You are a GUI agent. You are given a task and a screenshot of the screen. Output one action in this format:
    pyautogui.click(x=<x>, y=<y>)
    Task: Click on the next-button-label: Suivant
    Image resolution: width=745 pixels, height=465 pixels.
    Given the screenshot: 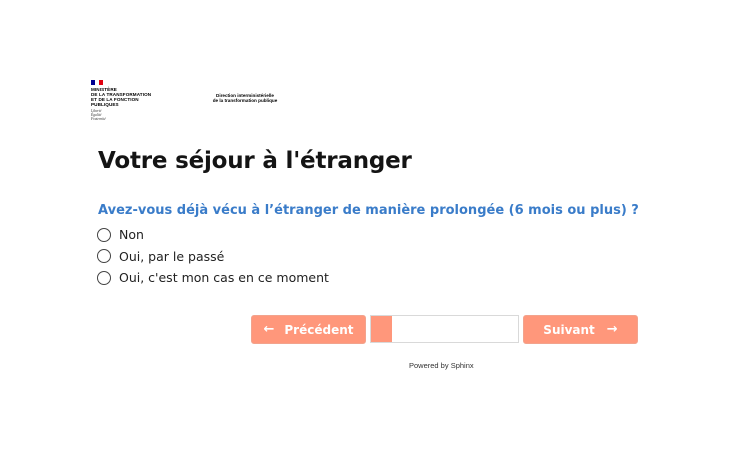 What is the action you would take?
    pyautogui.click(x=569, y=329)
    